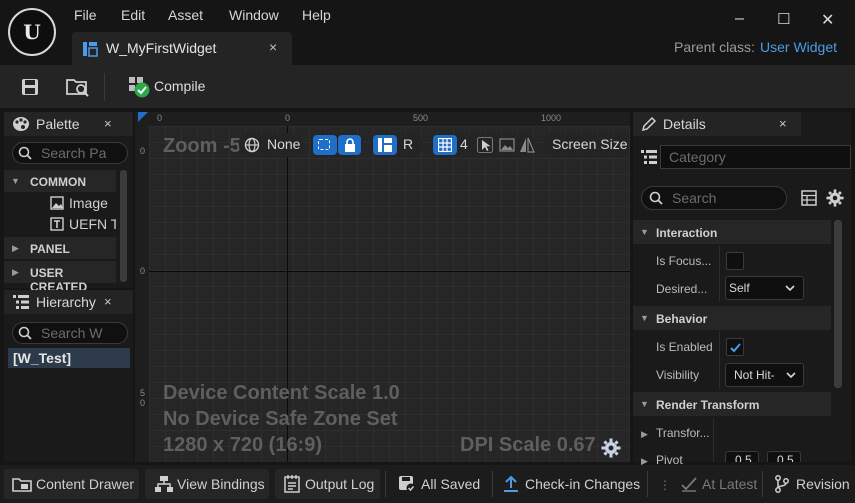  I want to click on pivot-y-input: 0.5, so click(784, 456).